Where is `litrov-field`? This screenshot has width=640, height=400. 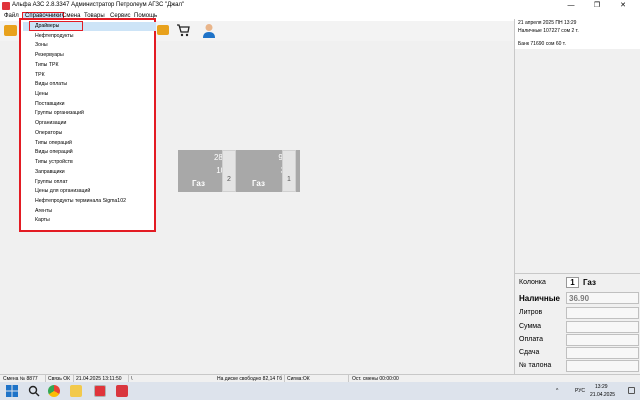
litrov-field is located at coordinates (602, 313).